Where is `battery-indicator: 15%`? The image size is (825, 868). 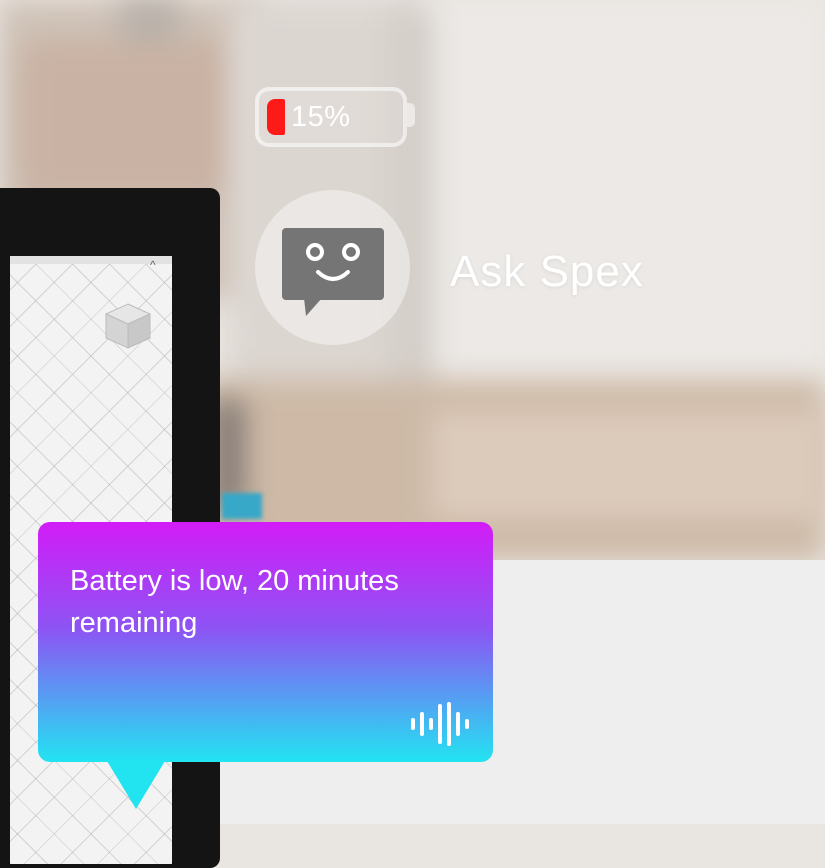
battery-indicator: 15% is located at coordinates (331, 117).